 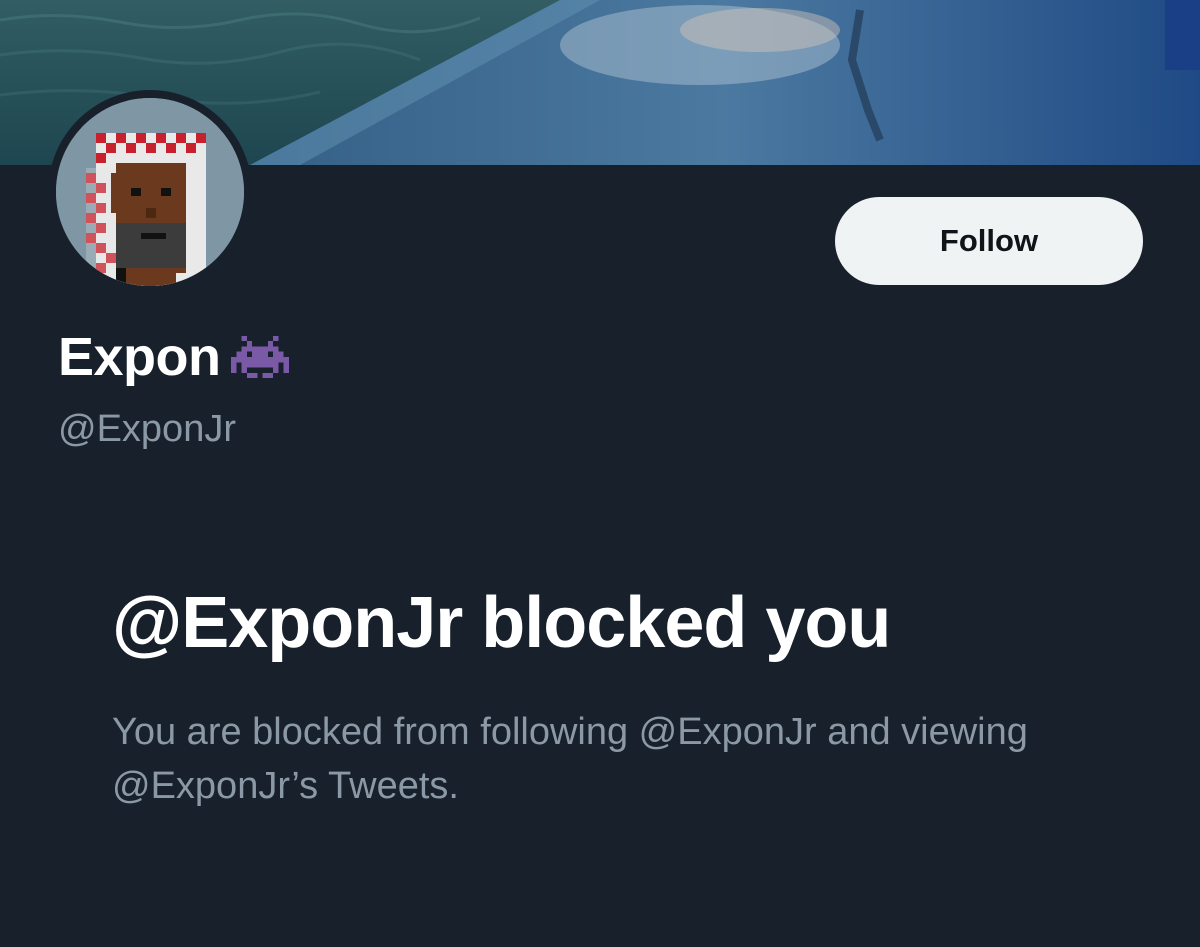 What do you see at coordinates (139, 357) in the screenshot?
I see `display-name: Expon` at bounding box center [139, 357].